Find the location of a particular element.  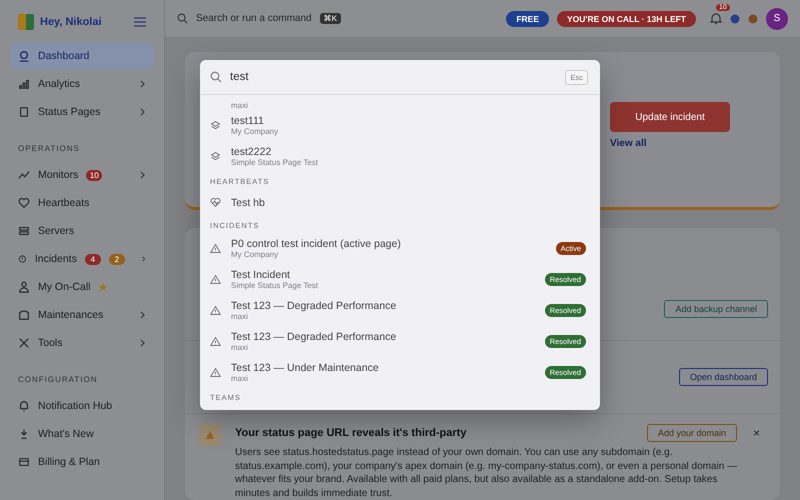

update-incident-button: Update incident is located at coordinates (670, 117).